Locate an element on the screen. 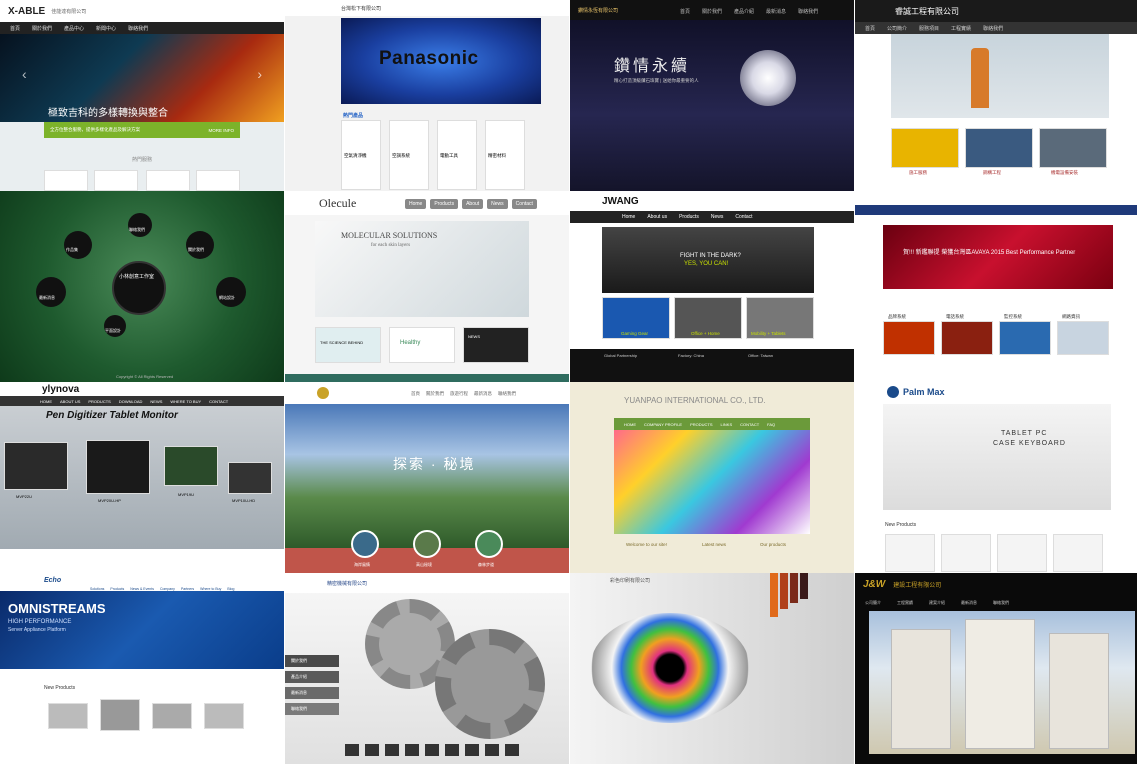 This screenshot has width=1137, height=764. product-card: 空氣清淨機 is located at coordinates (361, 155).